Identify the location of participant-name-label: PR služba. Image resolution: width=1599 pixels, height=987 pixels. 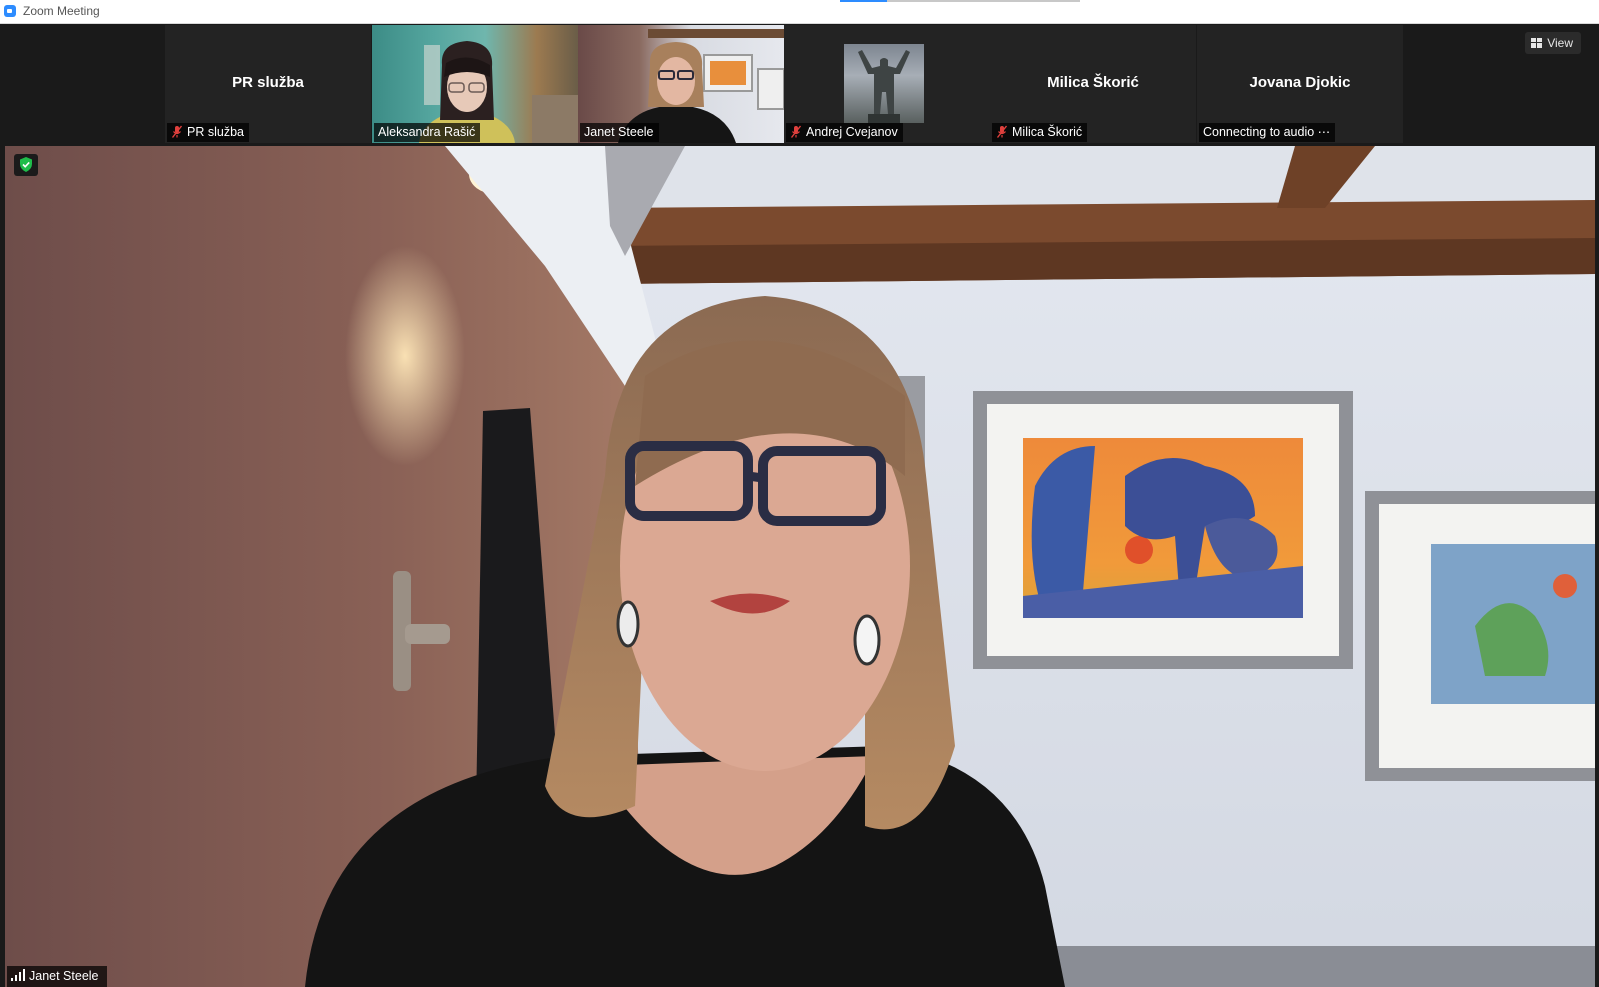
(208, 132).